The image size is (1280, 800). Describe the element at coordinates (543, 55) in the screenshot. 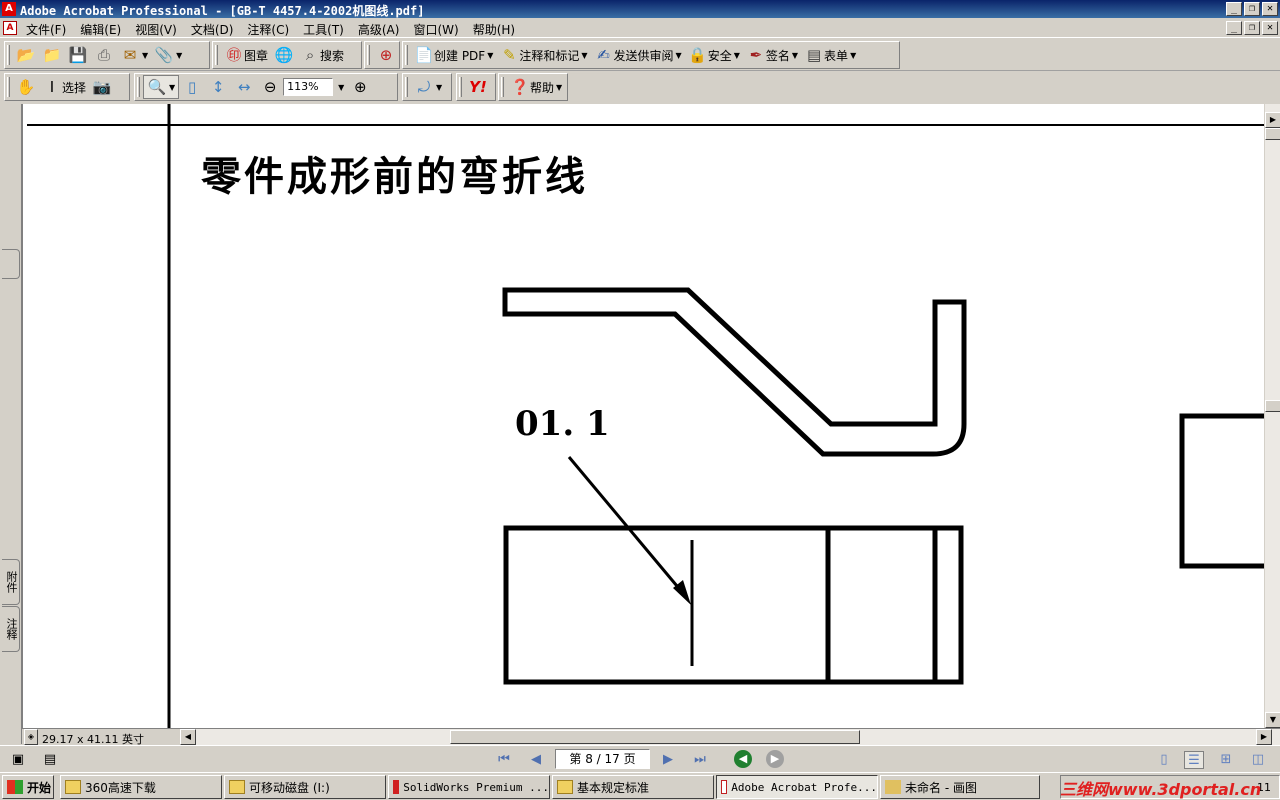

I see `comment-markup-button: ✎ 注释和标记 ▼` at that location.